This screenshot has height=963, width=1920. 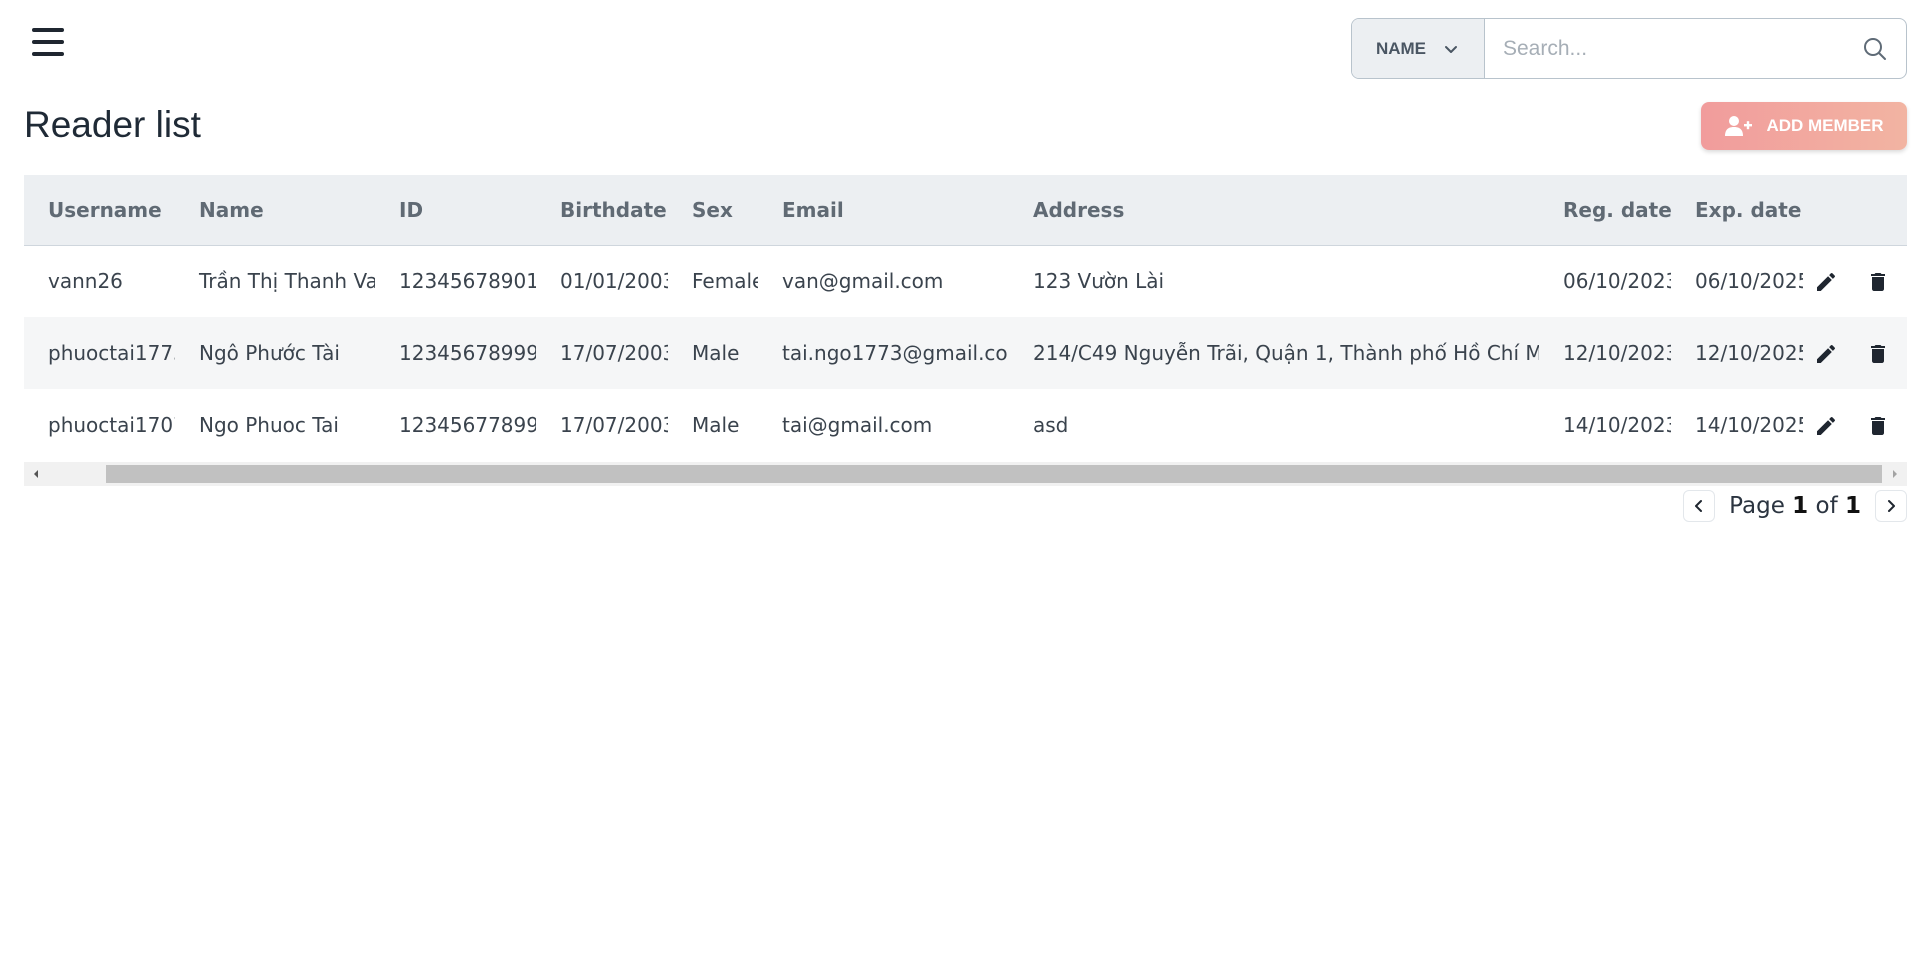 What do you see at coordinates (1878, 210) in the screenshot?
I see `column-header-delete` at bounding box center [1878, 210].